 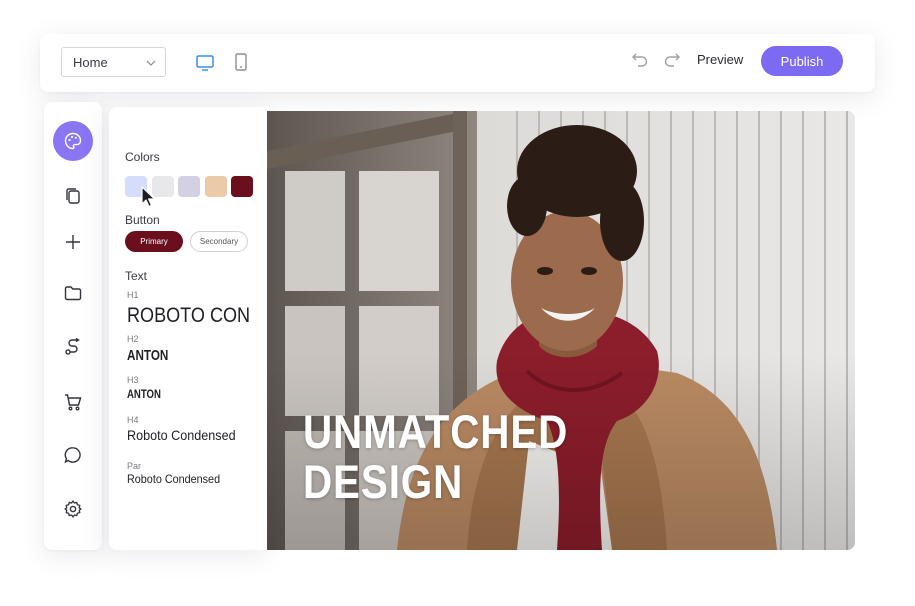 I want to click on palette-icon, so click(x=73, y=141).